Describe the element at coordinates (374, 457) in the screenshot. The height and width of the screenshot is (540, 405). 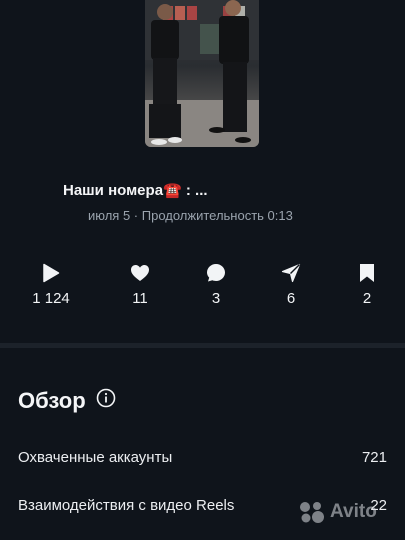
I see `row-value: 721` at that location.